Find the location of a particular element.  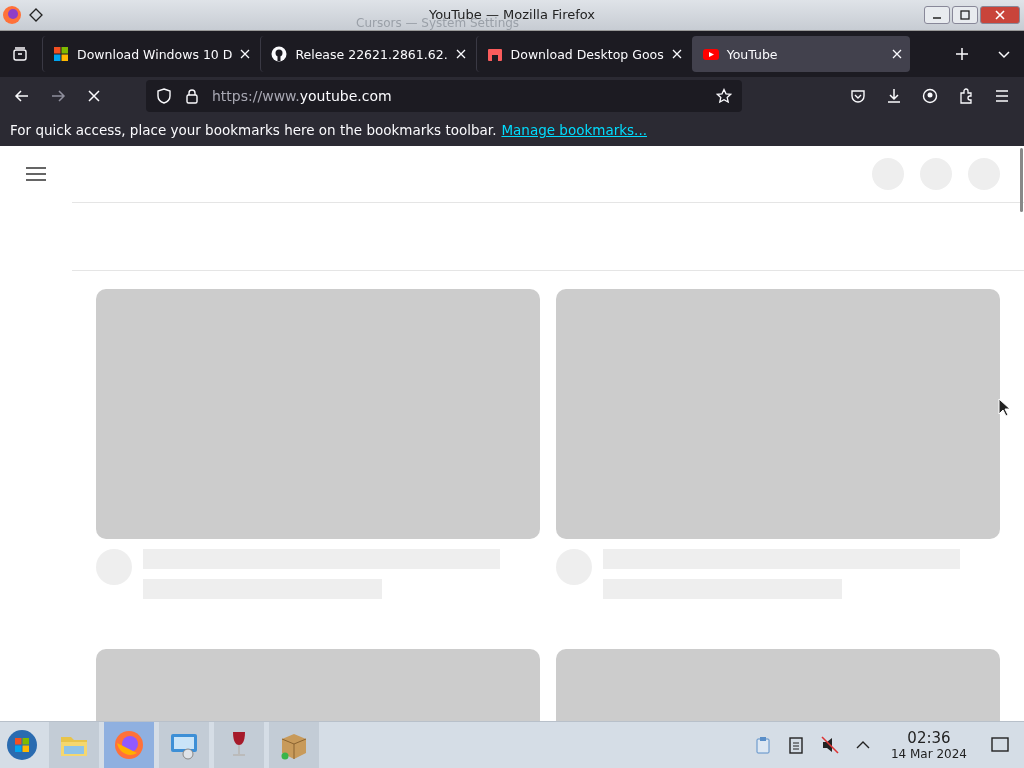

mouse-cursor-icon is located at coordinates (1004, 407).